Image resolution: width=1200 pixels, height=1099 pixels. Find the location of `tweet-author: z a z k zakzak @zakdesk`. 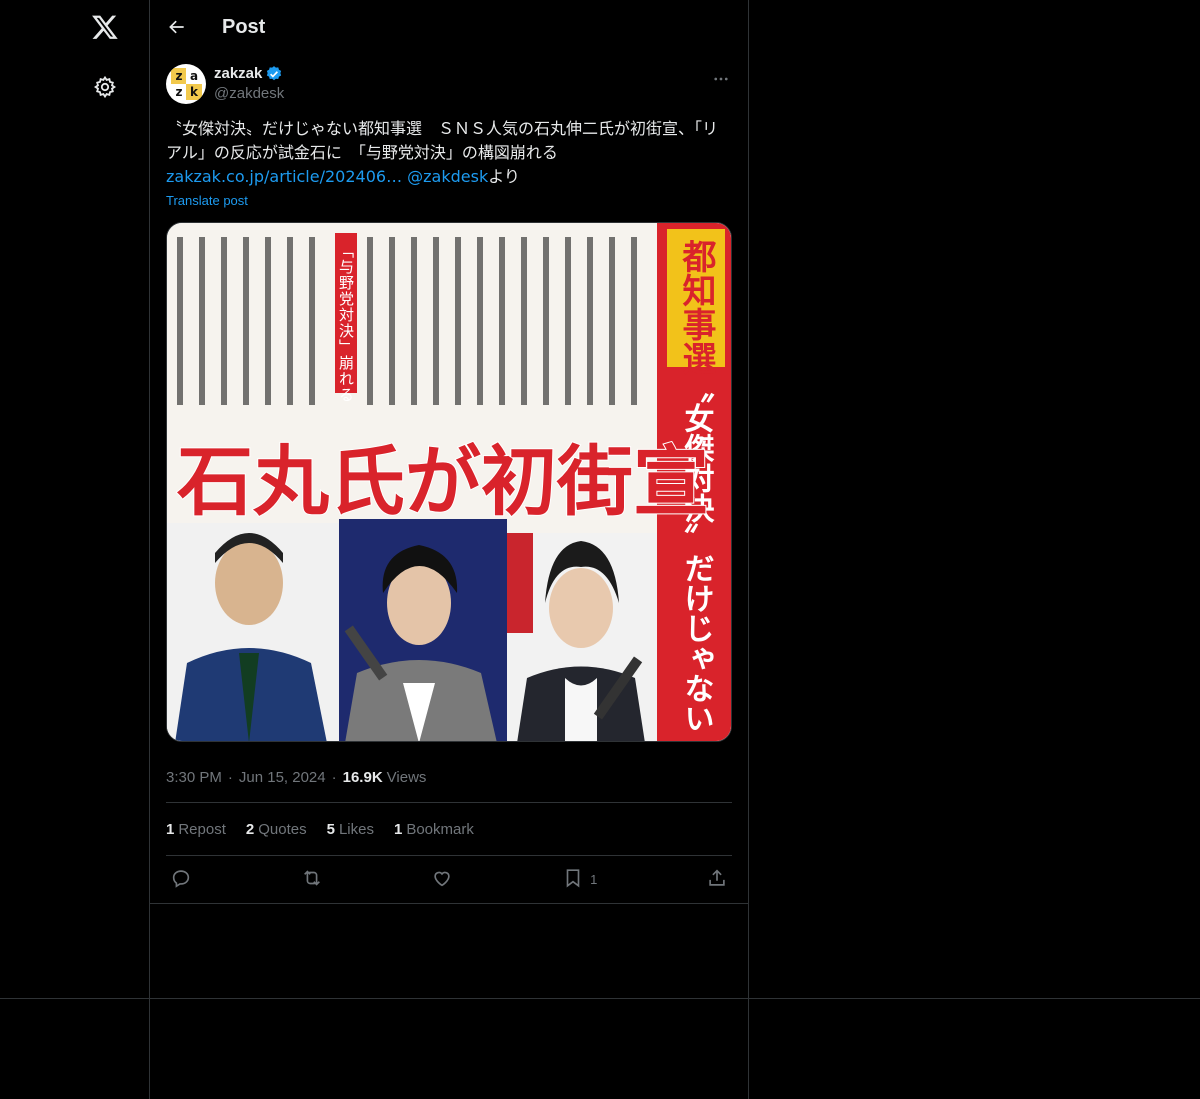

tweet-author: z a z k zakzak @zakdesk is located at coordinates (449, 79).